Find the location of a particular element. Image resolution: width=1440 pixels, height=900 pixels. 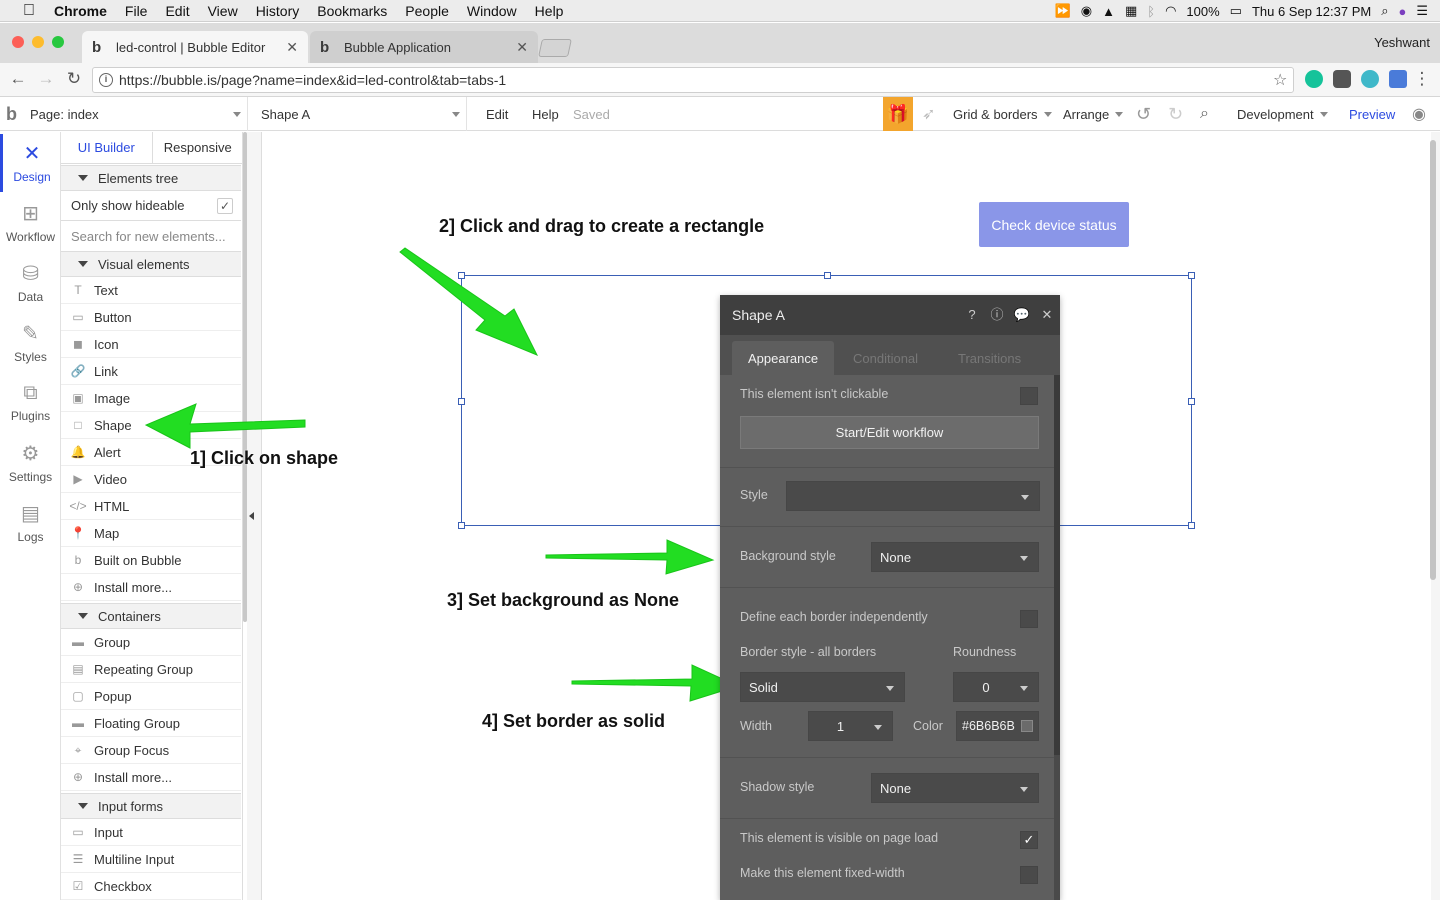

background-style-value: None is located at coordinates (896, 557).